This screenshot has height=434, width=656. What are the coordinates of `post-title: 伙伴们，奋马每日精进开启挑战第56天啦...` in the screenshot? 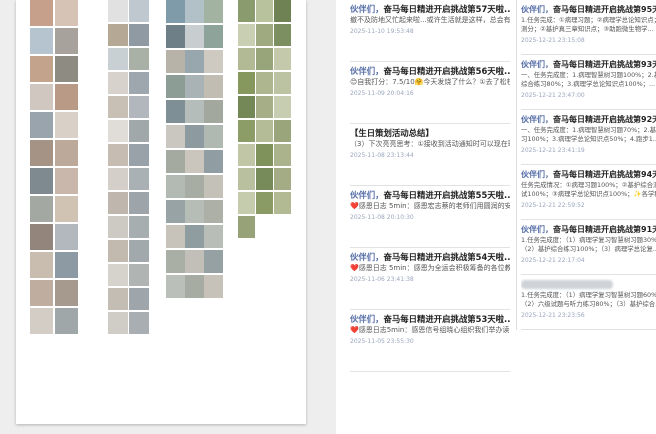 It's located at (430, 71).